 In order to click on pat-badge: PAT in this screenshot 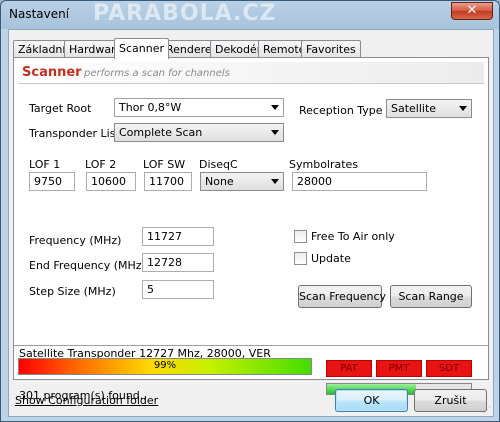, I will do `click(349, 368)`.